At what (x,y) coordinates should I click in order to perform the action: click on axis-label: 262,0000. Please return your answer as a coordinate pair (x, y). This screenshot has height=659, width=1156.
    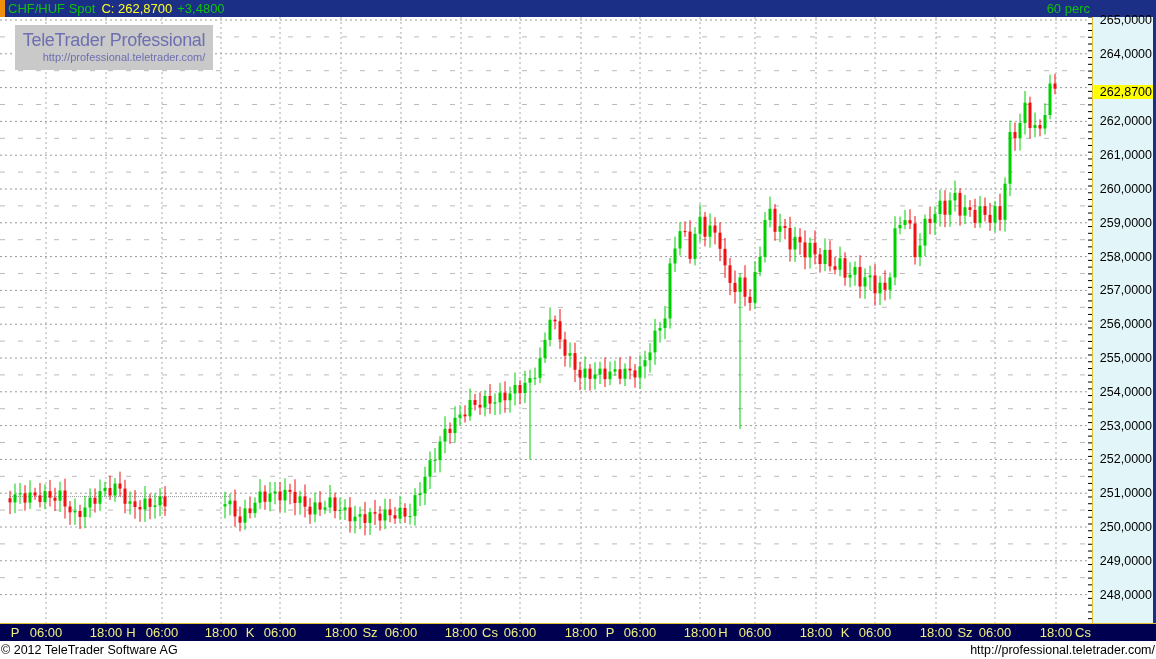
    Looking at the image, I should click on (1125, 121).